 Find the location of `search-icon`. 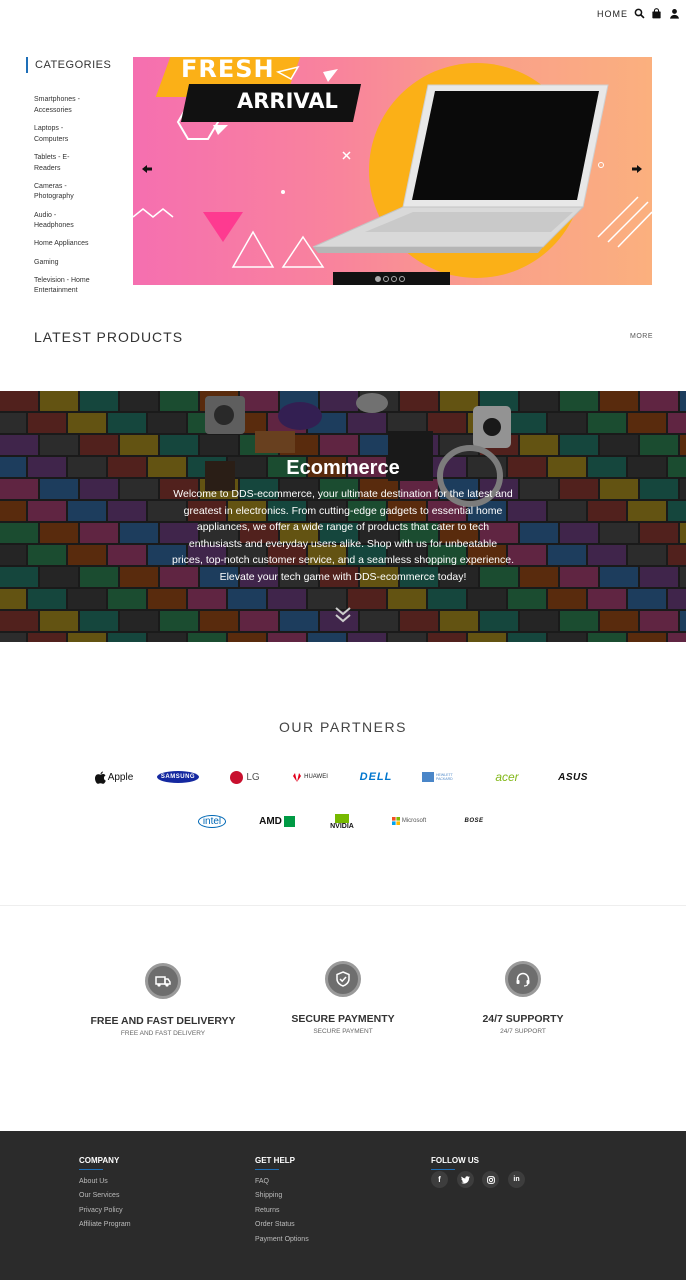

search-icon is located at coordinates (639, 13).